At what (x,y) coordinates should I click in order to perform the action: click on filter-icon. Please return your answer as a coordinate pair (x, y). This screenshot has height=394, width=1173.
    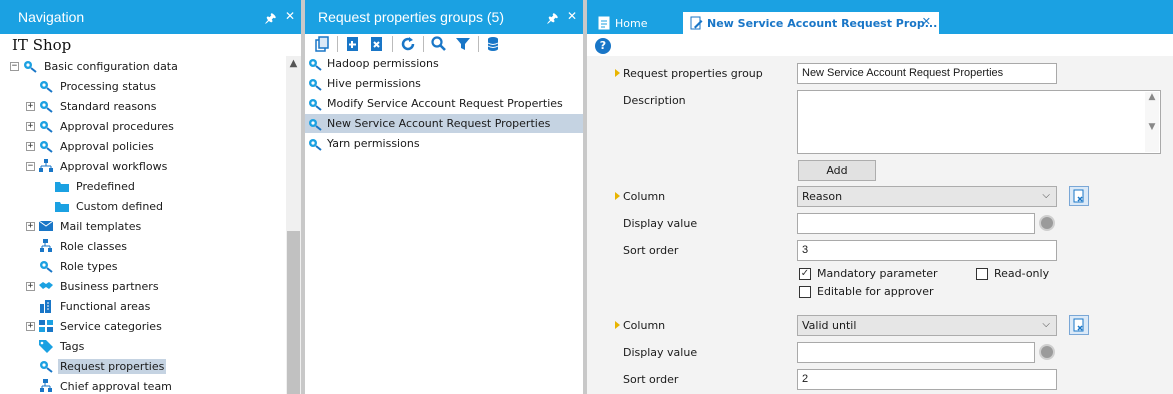
    Looking at the image, I should click on (463, 44).